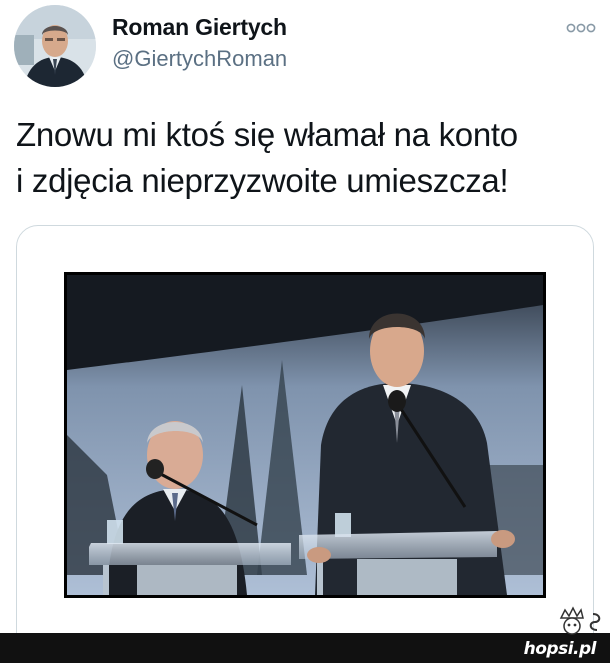  What do you see at coordinates (305, 648) in the screenshot?
I see `watermark-bar: hopsi.pl` at bounding box center [305, 648].